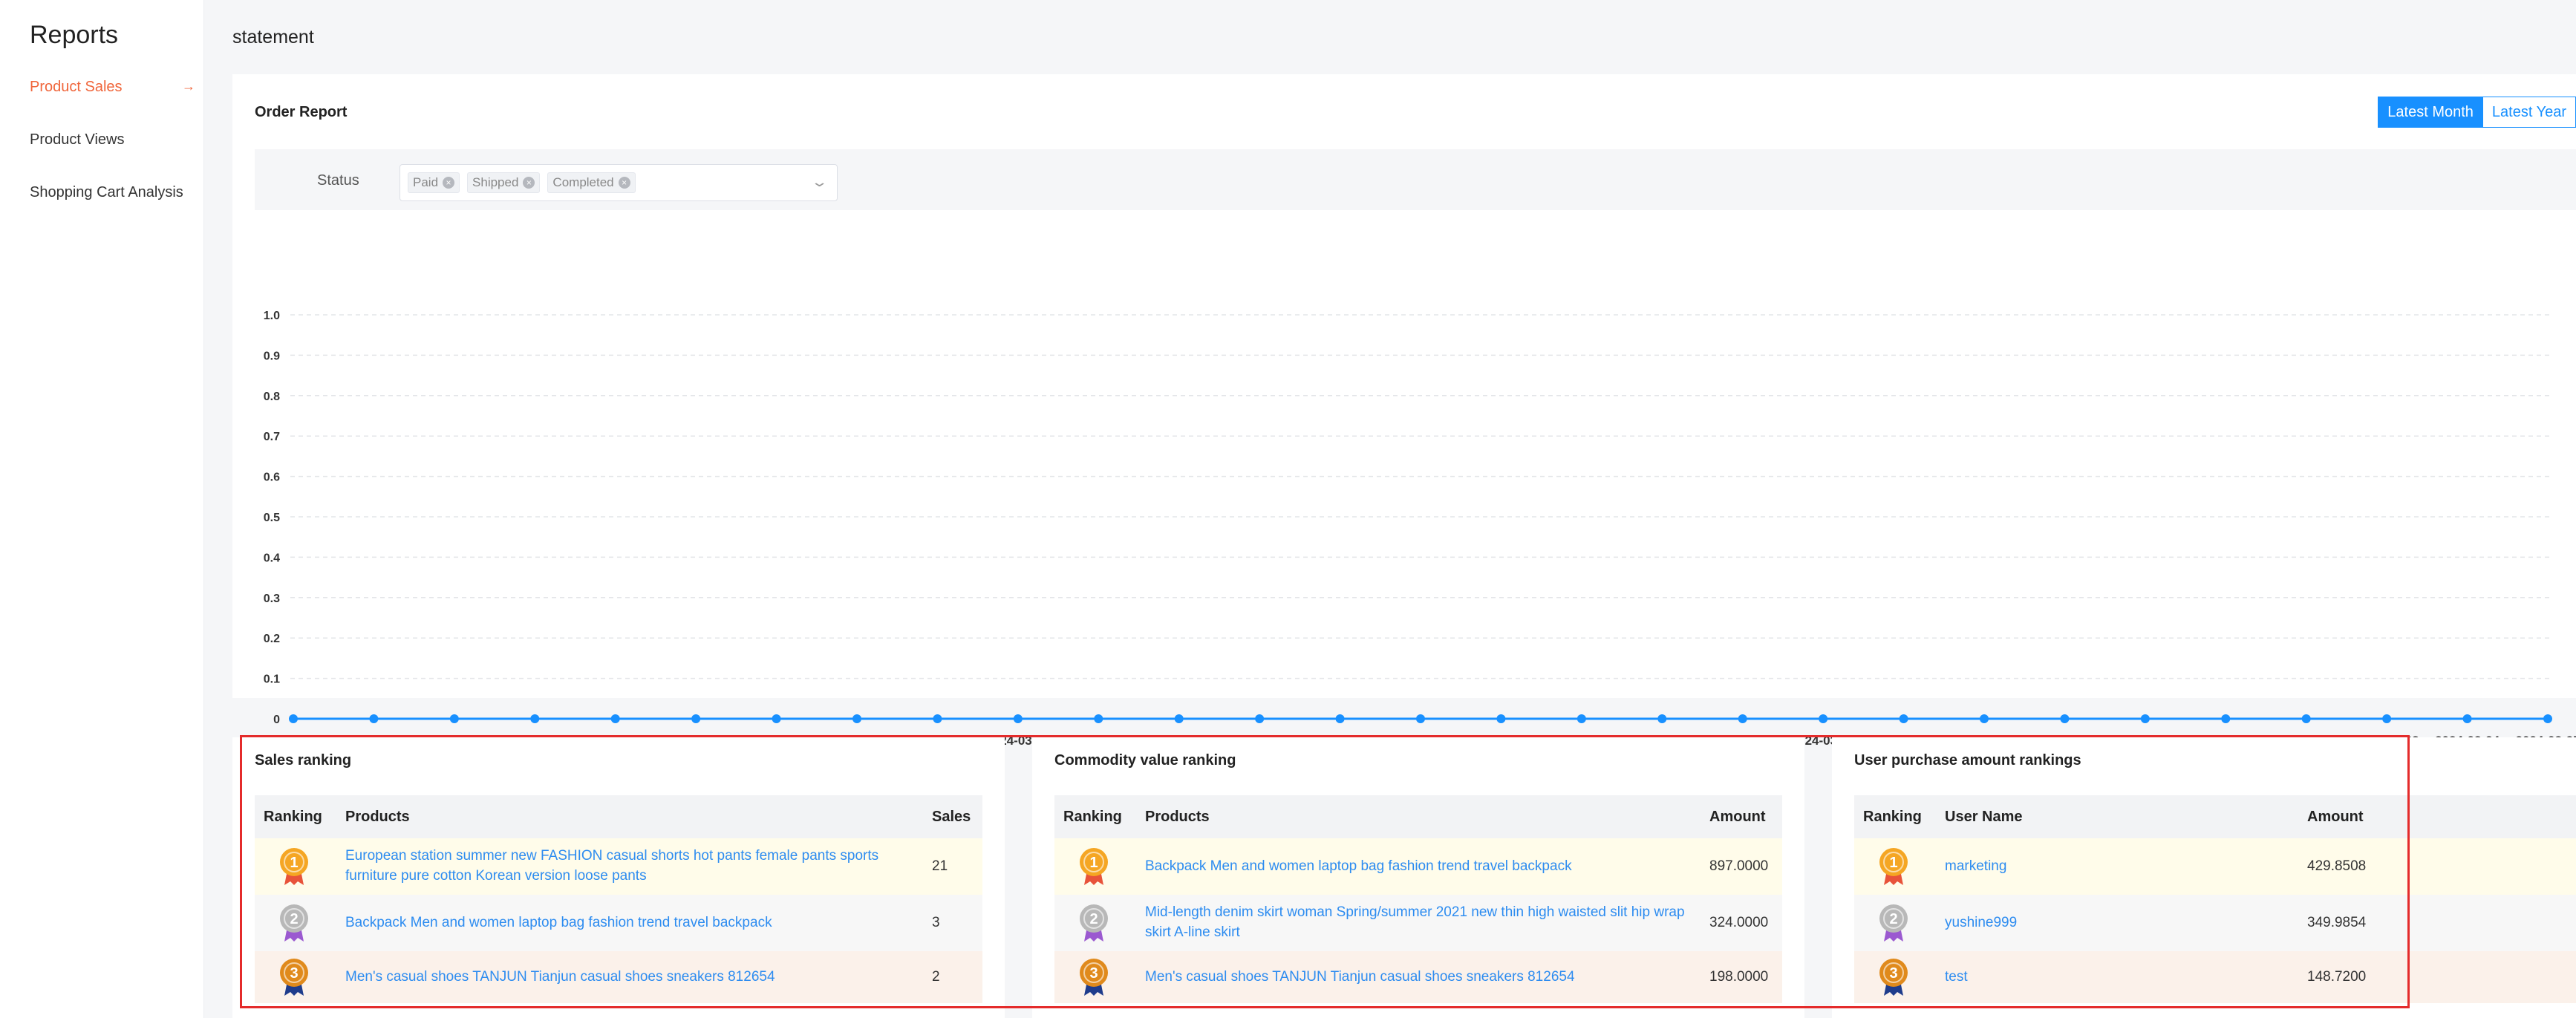 This screenshot has height=1018, width=2576. I want to click on sidebar-item-product-sales: Product Sales →, so click(117, 87).